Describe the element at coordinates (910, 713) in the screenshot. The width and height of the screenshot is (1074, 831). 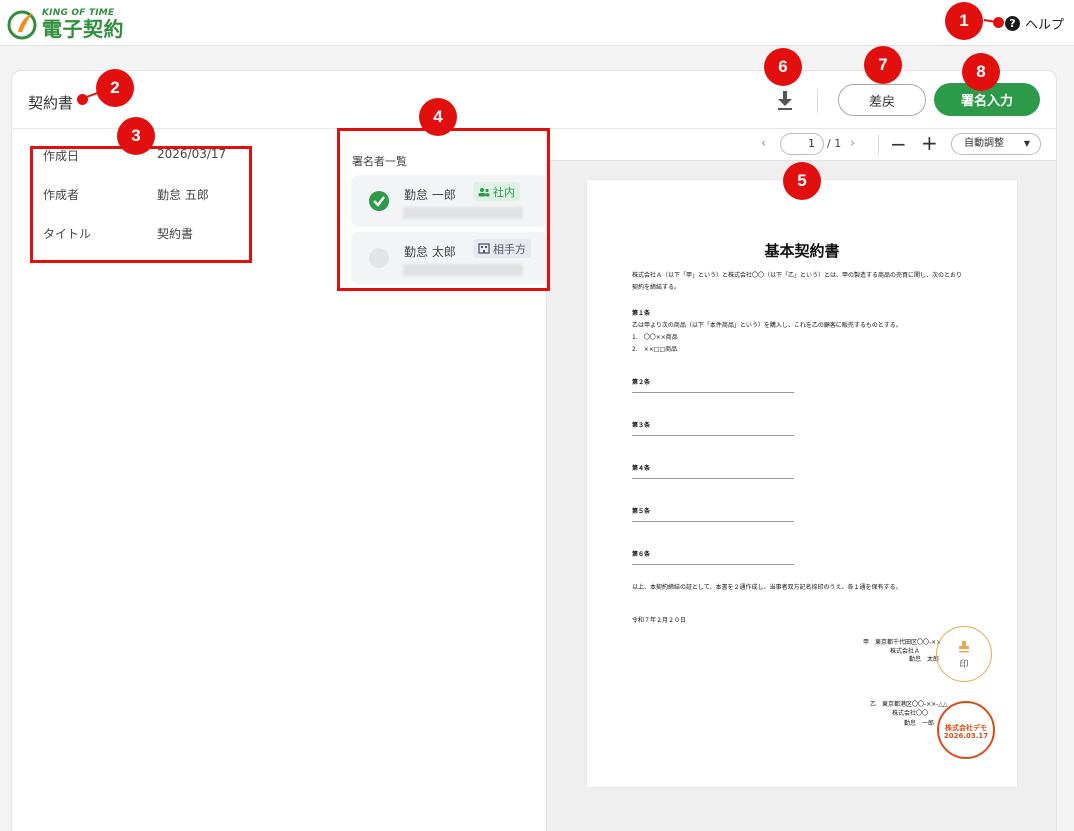
I see `party-b-company: 株式会社〇〇` at that location.